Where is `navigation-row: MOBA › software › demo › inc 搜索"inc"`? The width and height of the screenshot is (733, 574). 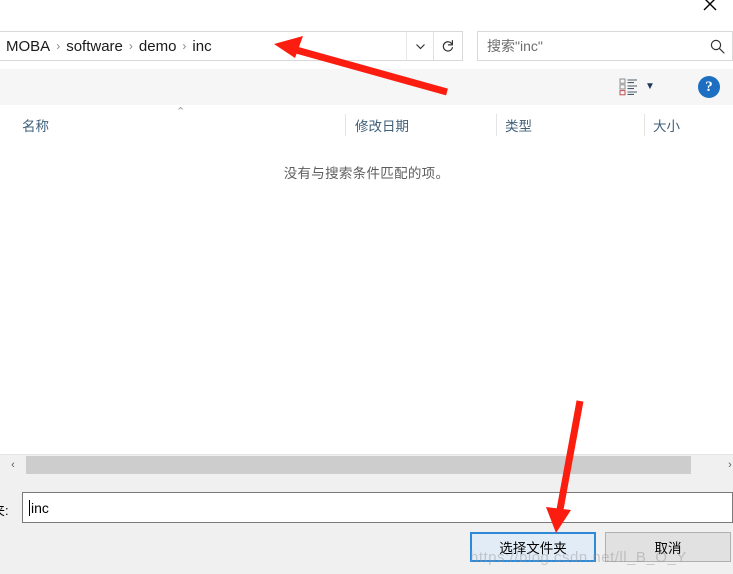 navigation-row: MOBA › software › demo › inc 搜索"inc" is located at coordinates (366, 47).